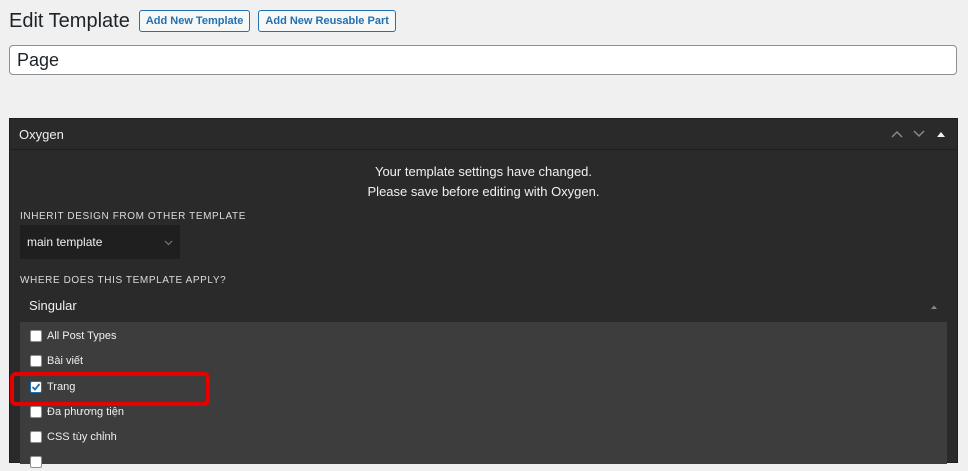 The width and height of the screenshot is (968, 471). I want to click on list-item: Đa phương tiện, so click(77, 412).